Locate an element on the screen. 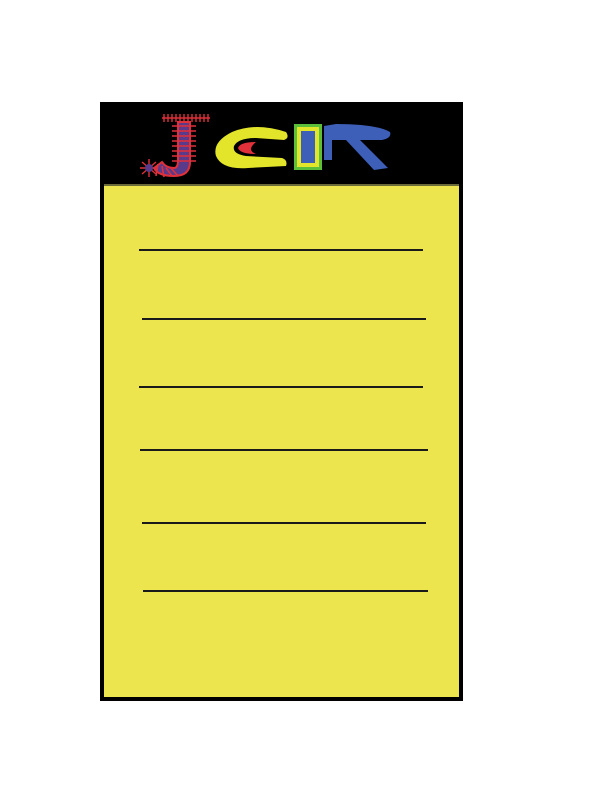  jcpr-logo is located at coordinates (265, 146).